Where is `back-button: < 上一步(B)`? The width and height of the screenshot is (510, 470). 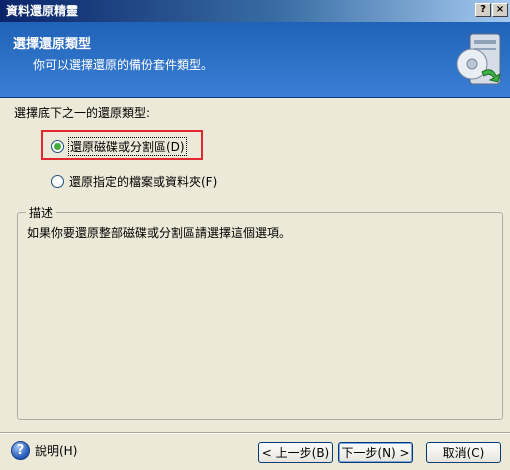
back-button: < 上一步(B) is located at coordinates (295, 452).